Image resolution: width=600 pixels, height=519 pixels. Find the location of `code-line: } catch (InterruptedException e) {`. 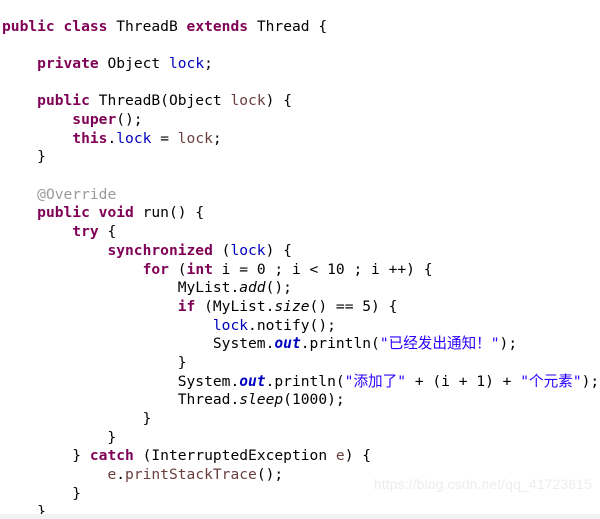

code-line: } catch (InterruptedException e) { is located at coordinates (301, 456).